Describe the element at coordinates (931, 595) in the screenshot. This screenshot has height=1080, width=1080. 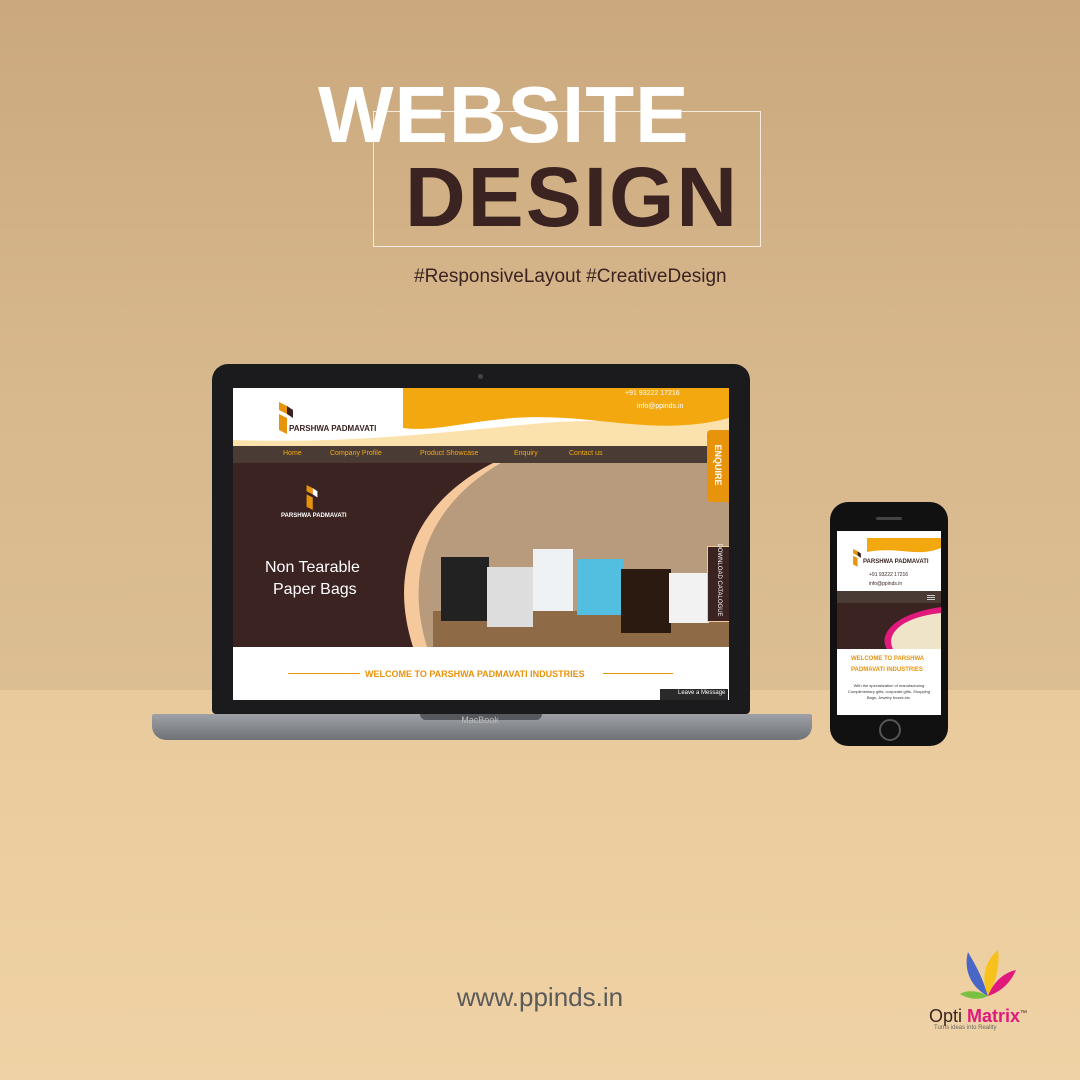
I see `menu-icon` at that location.